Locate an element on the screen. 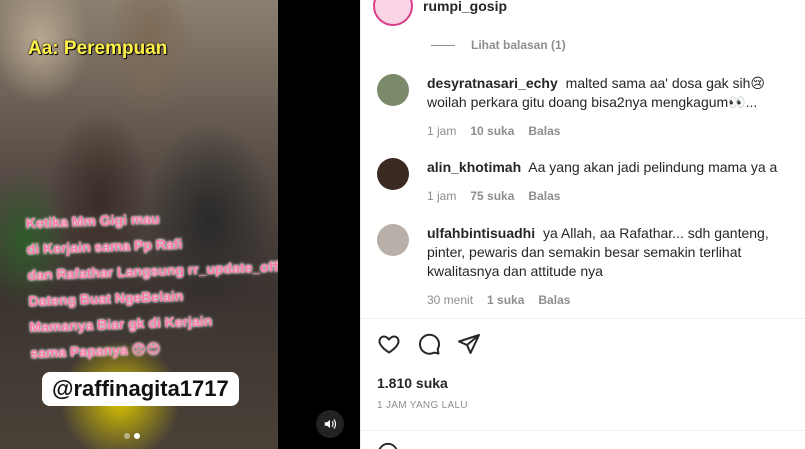 This screenshot has height=449, width=805. post-owner: rumpi_gosip is located at coordinates (440, 13).